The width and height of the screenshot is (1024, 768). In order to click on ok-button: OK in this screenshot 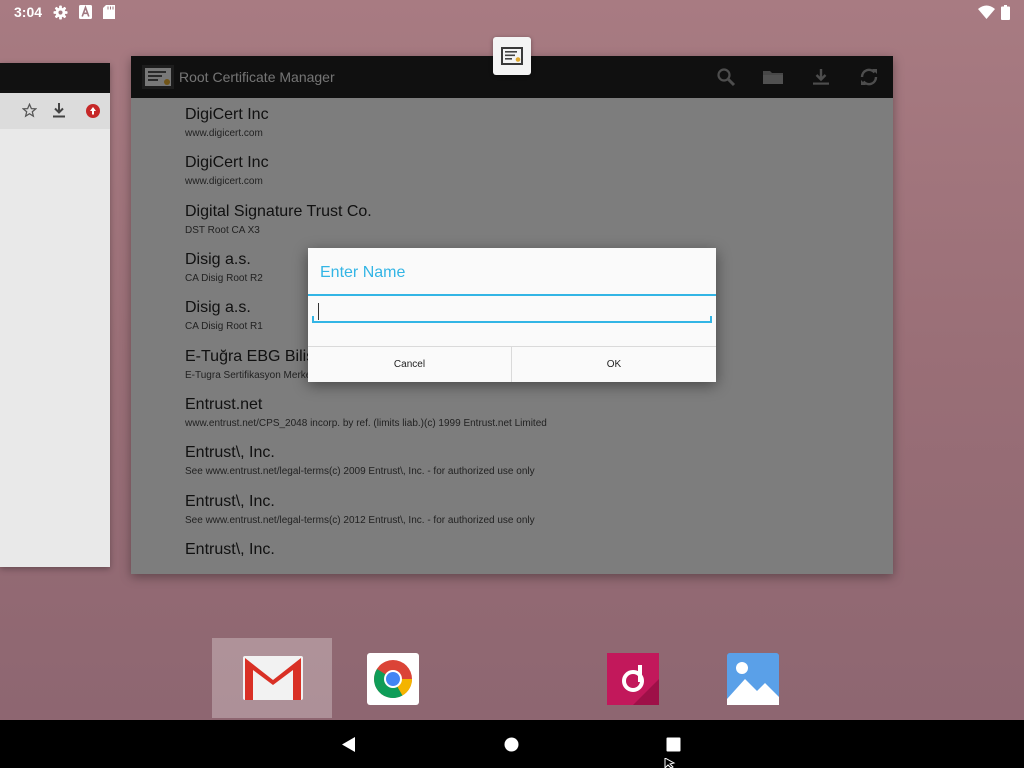, I will do `click(614, 364)`.